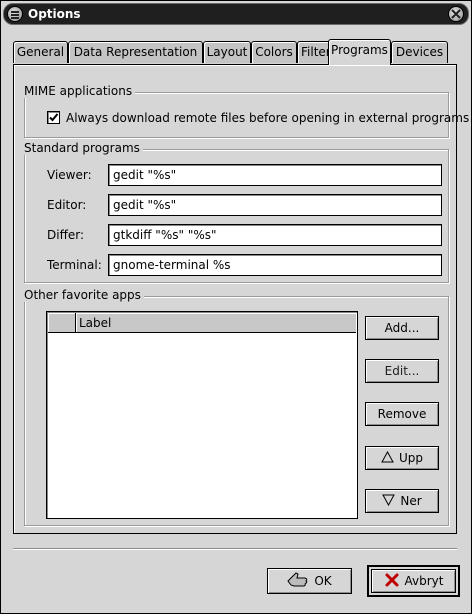  Describe the element at coordinates (65, 235) in the screenshot. I see `differ-label: Differ:` at that location.